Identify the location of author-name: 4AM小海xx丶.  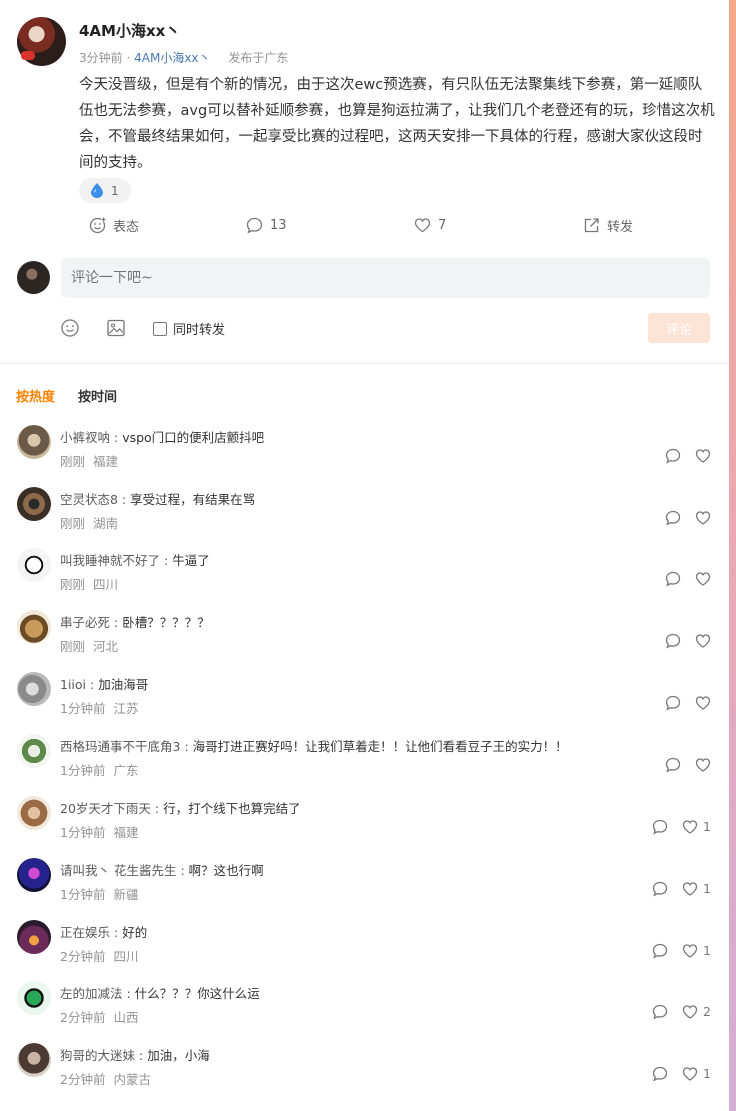
(129, 30).